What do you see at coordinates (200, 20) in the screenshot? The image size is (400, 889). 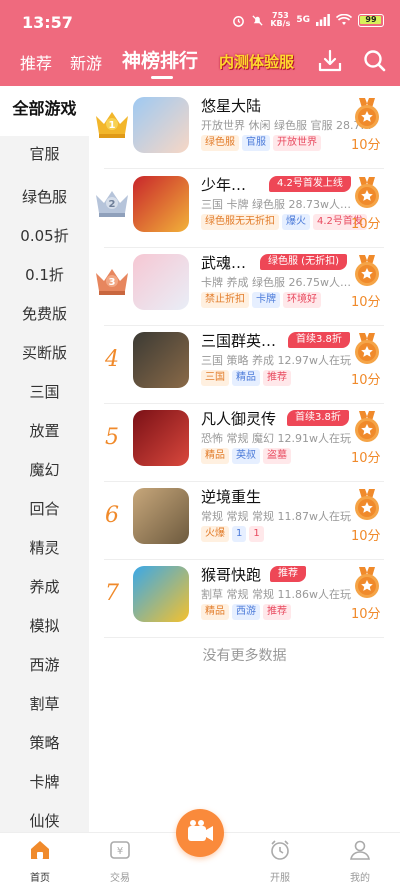 I see `status-bar: 13:57 753 KB/s 5G 99` at bounding box center [200, 20].